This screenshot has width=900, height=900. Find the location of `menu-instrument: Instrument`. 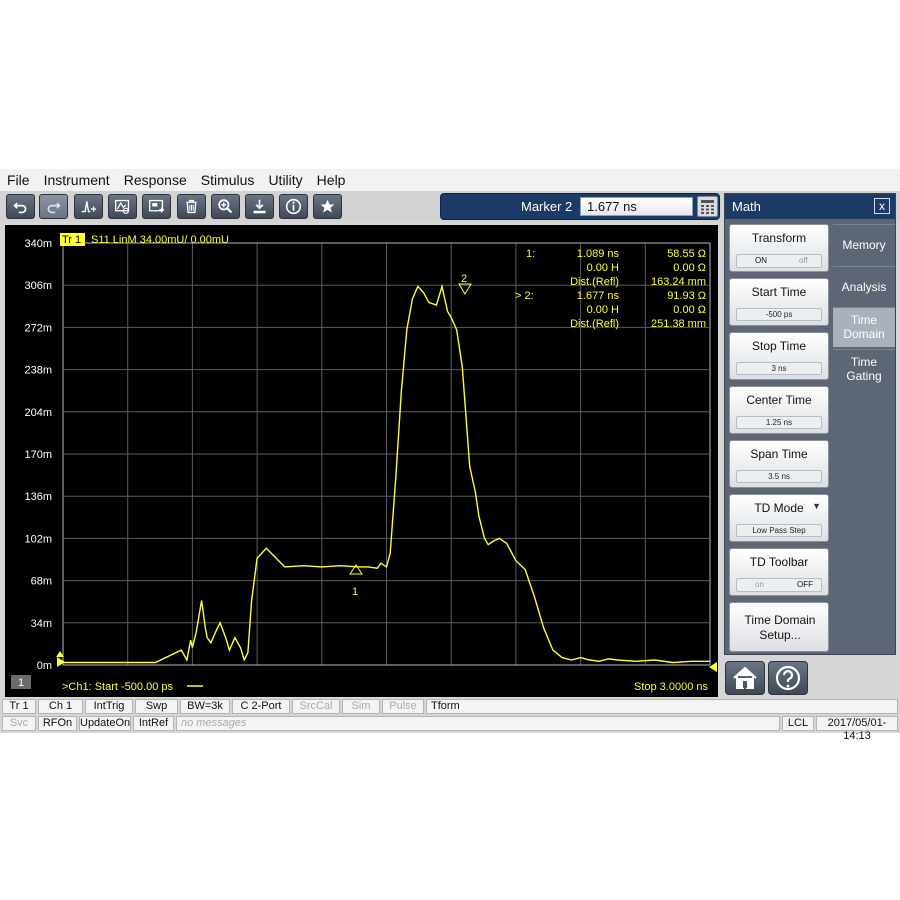

menu-instrument: Instrument is located at coordinates (77, 180).